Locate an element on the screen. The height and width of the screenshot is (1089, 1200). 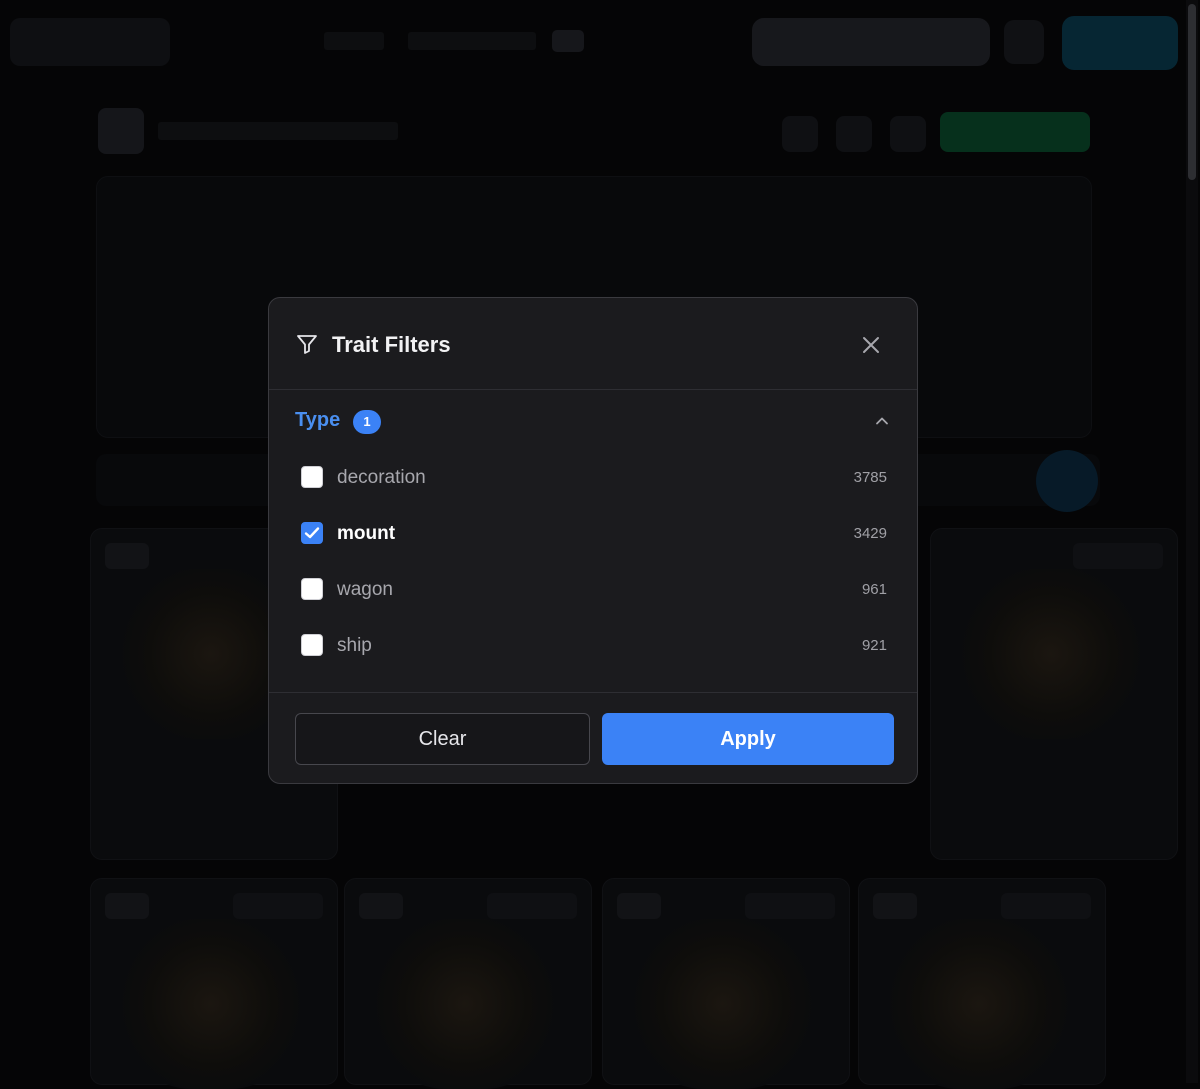
nav-badge is located at coordinates (568, 41).